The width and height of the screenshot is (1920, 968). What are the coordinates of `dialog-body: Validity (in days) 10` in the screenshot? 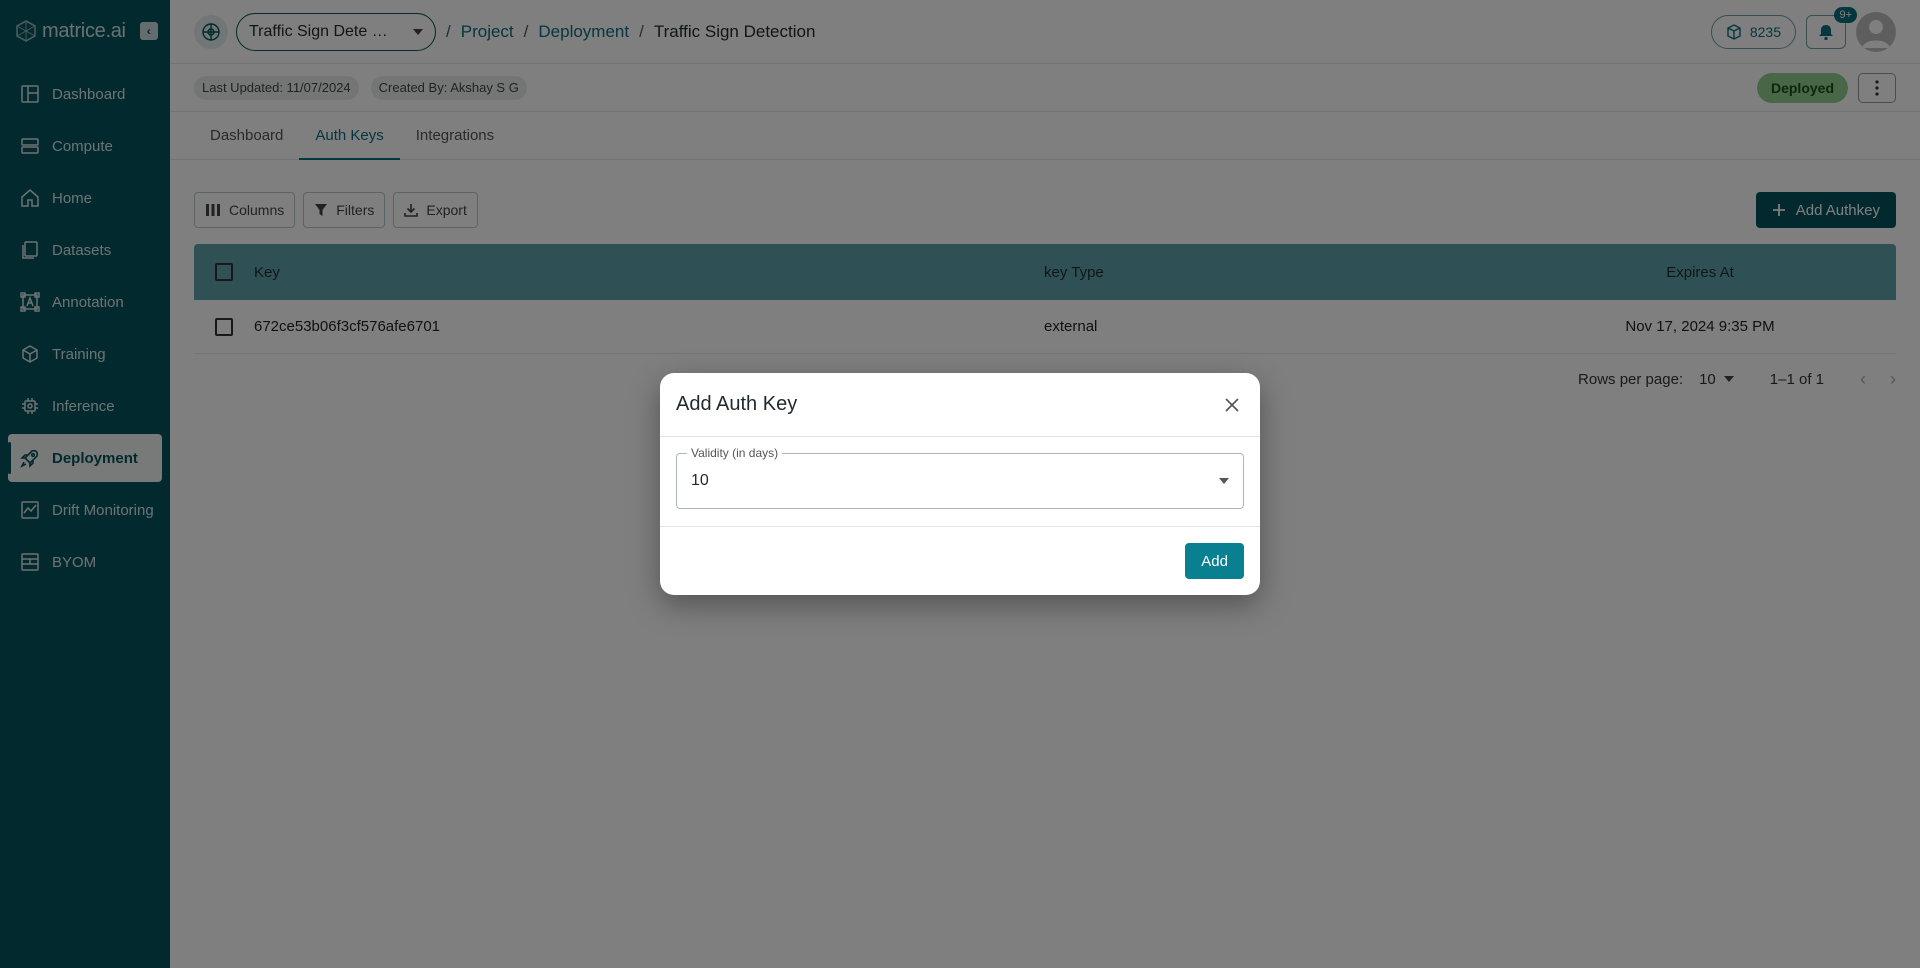 It's located at (960, 482).